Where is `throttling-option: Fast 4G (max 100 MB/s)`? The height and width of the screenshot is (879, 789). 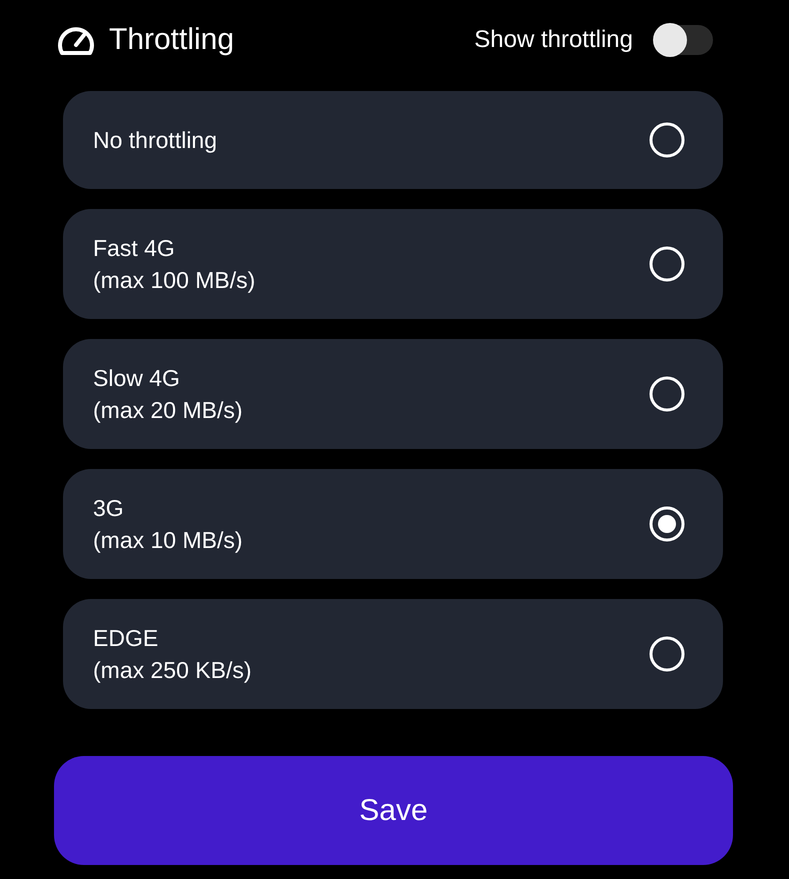
throttling-option: Fast 4G (max 100 MB/s) is located at coordinates (393, 264).